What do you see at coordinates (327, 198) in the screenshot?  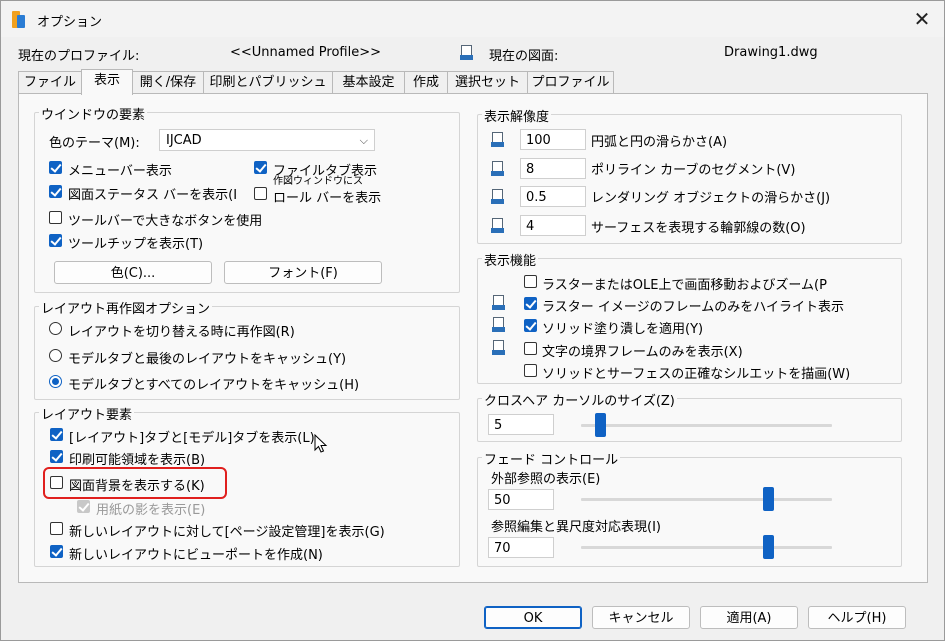 I see `scrollbar-label: ロール バーを表示` at bounding box center [327, 198].